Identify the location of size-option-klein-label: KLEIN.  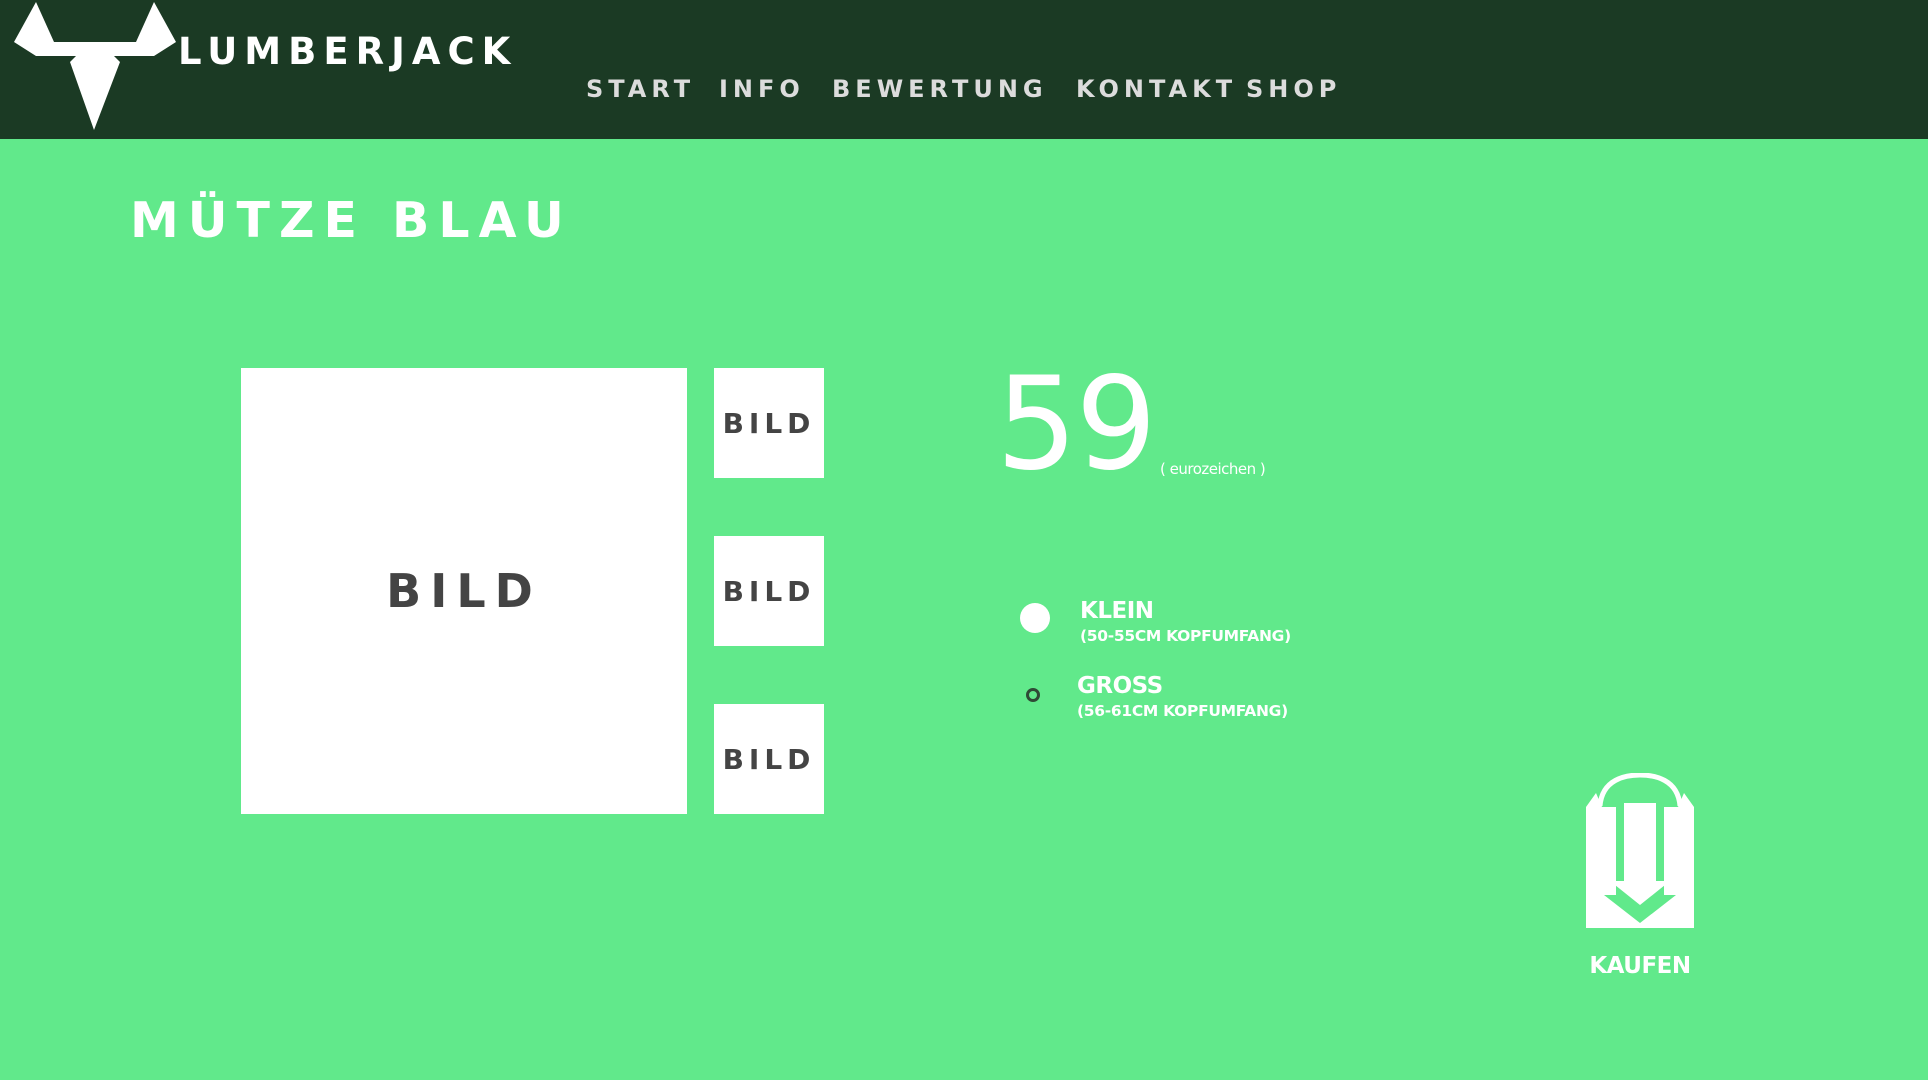
(1117, 611).